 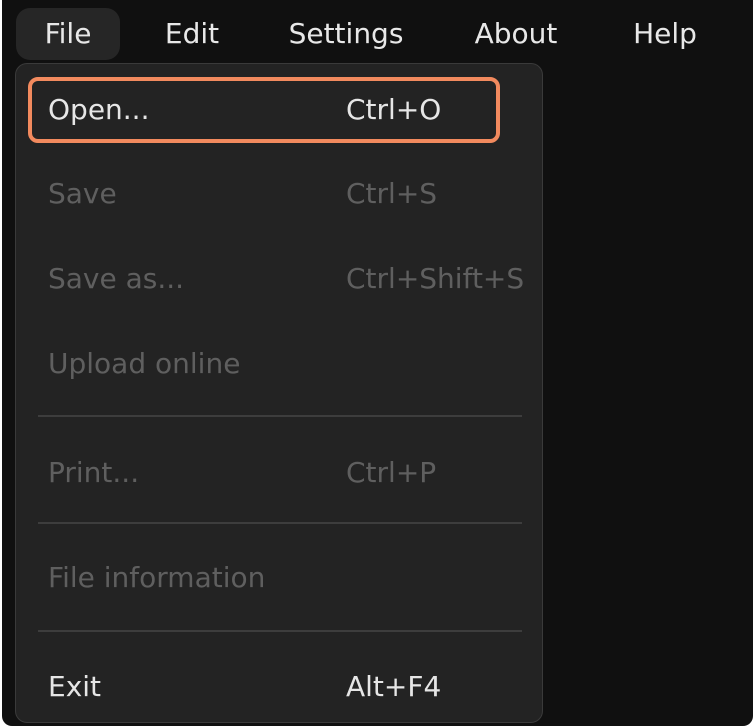 I want to click on menu-item-label: Upload online, so click(x=144, y=363).